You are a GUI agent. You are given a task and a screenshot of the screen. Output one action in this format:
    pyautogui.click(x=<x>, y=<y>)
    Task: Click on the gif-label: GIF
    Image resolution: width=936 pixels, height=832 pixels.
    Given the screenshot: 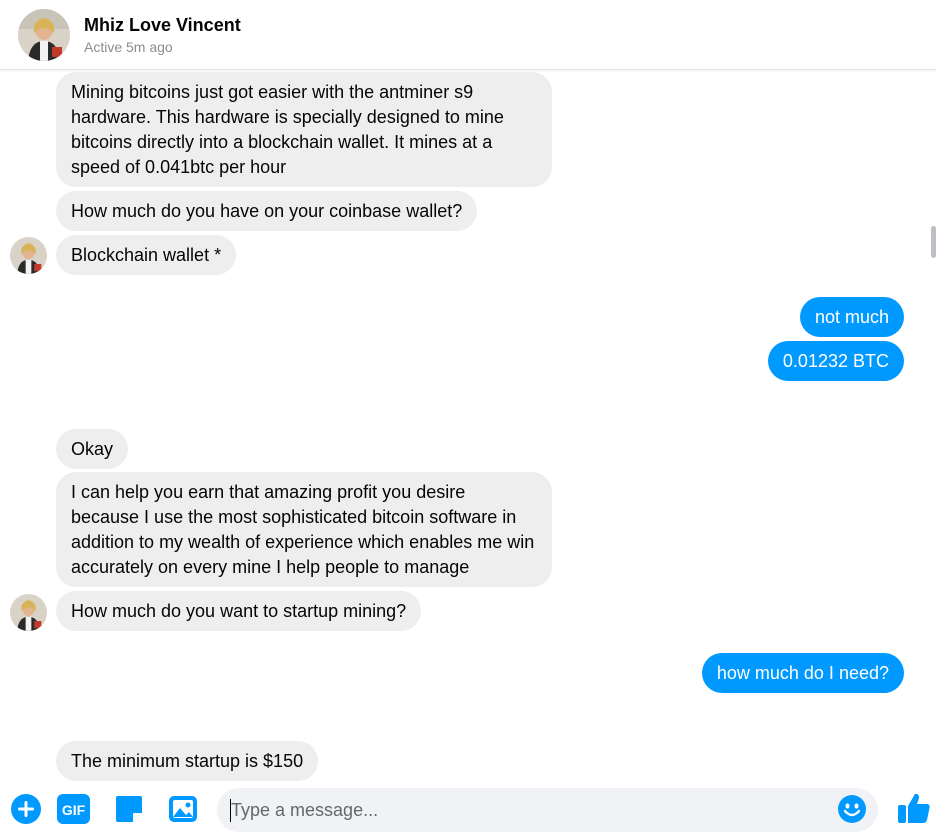 What is the action you would take?
    pyautogui.click(x=74, y=810)
    